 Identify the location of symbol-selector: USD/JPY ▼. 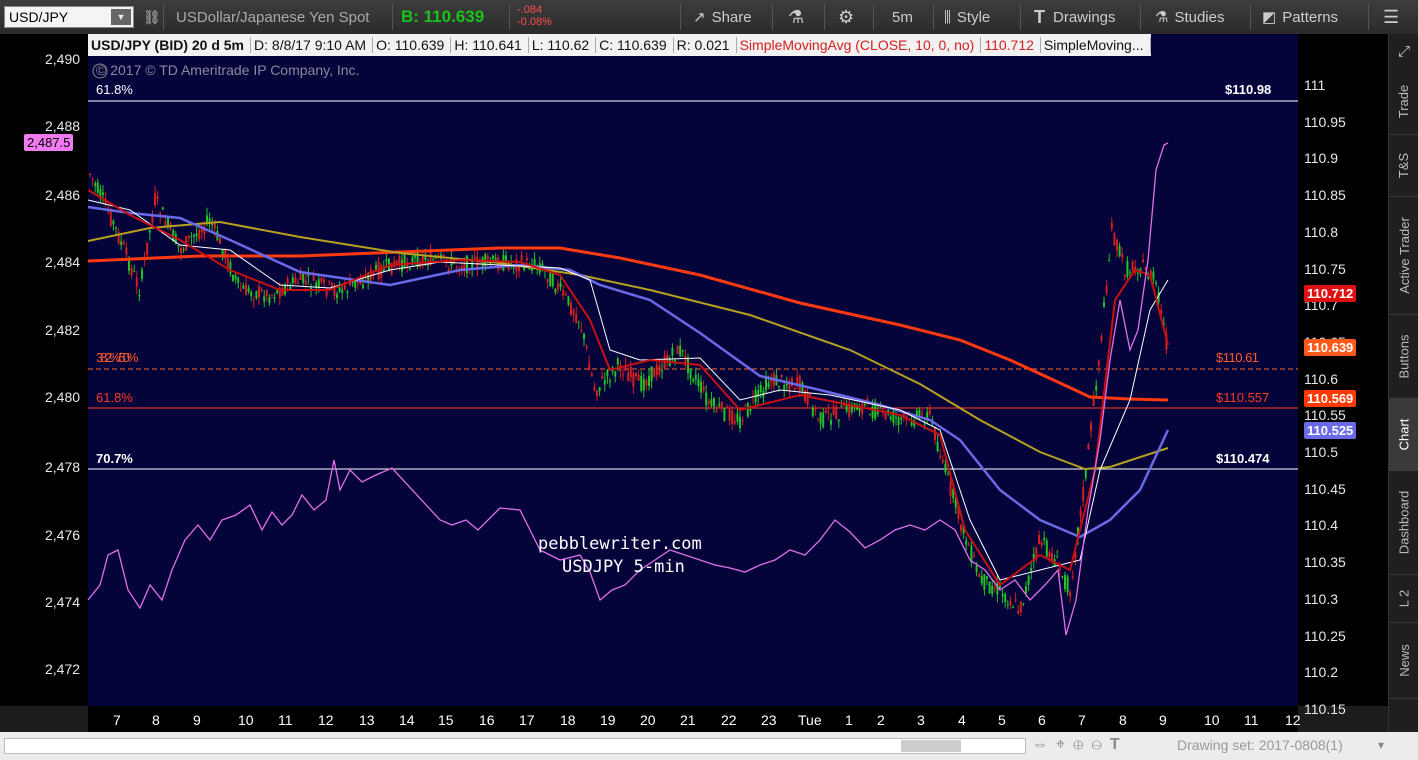
(69, 17).